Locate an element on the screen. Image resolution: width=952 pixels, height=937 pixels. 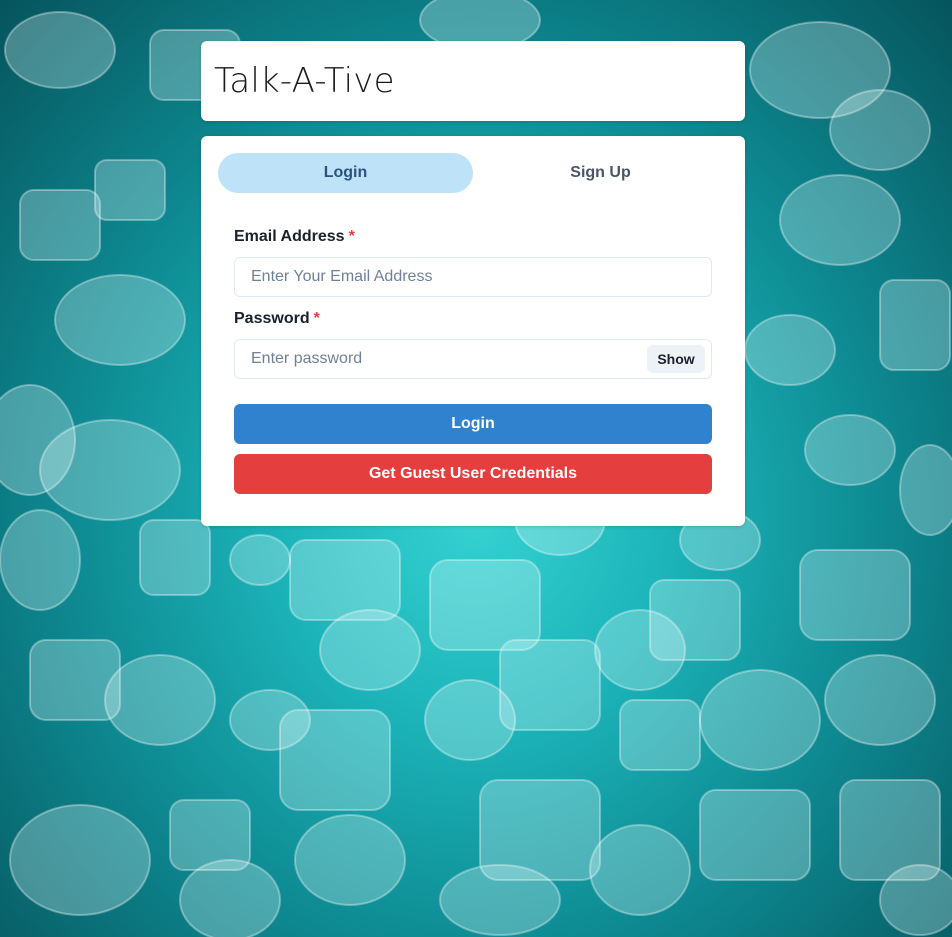
show-password-button: Show is located at coordinates (676, 359).